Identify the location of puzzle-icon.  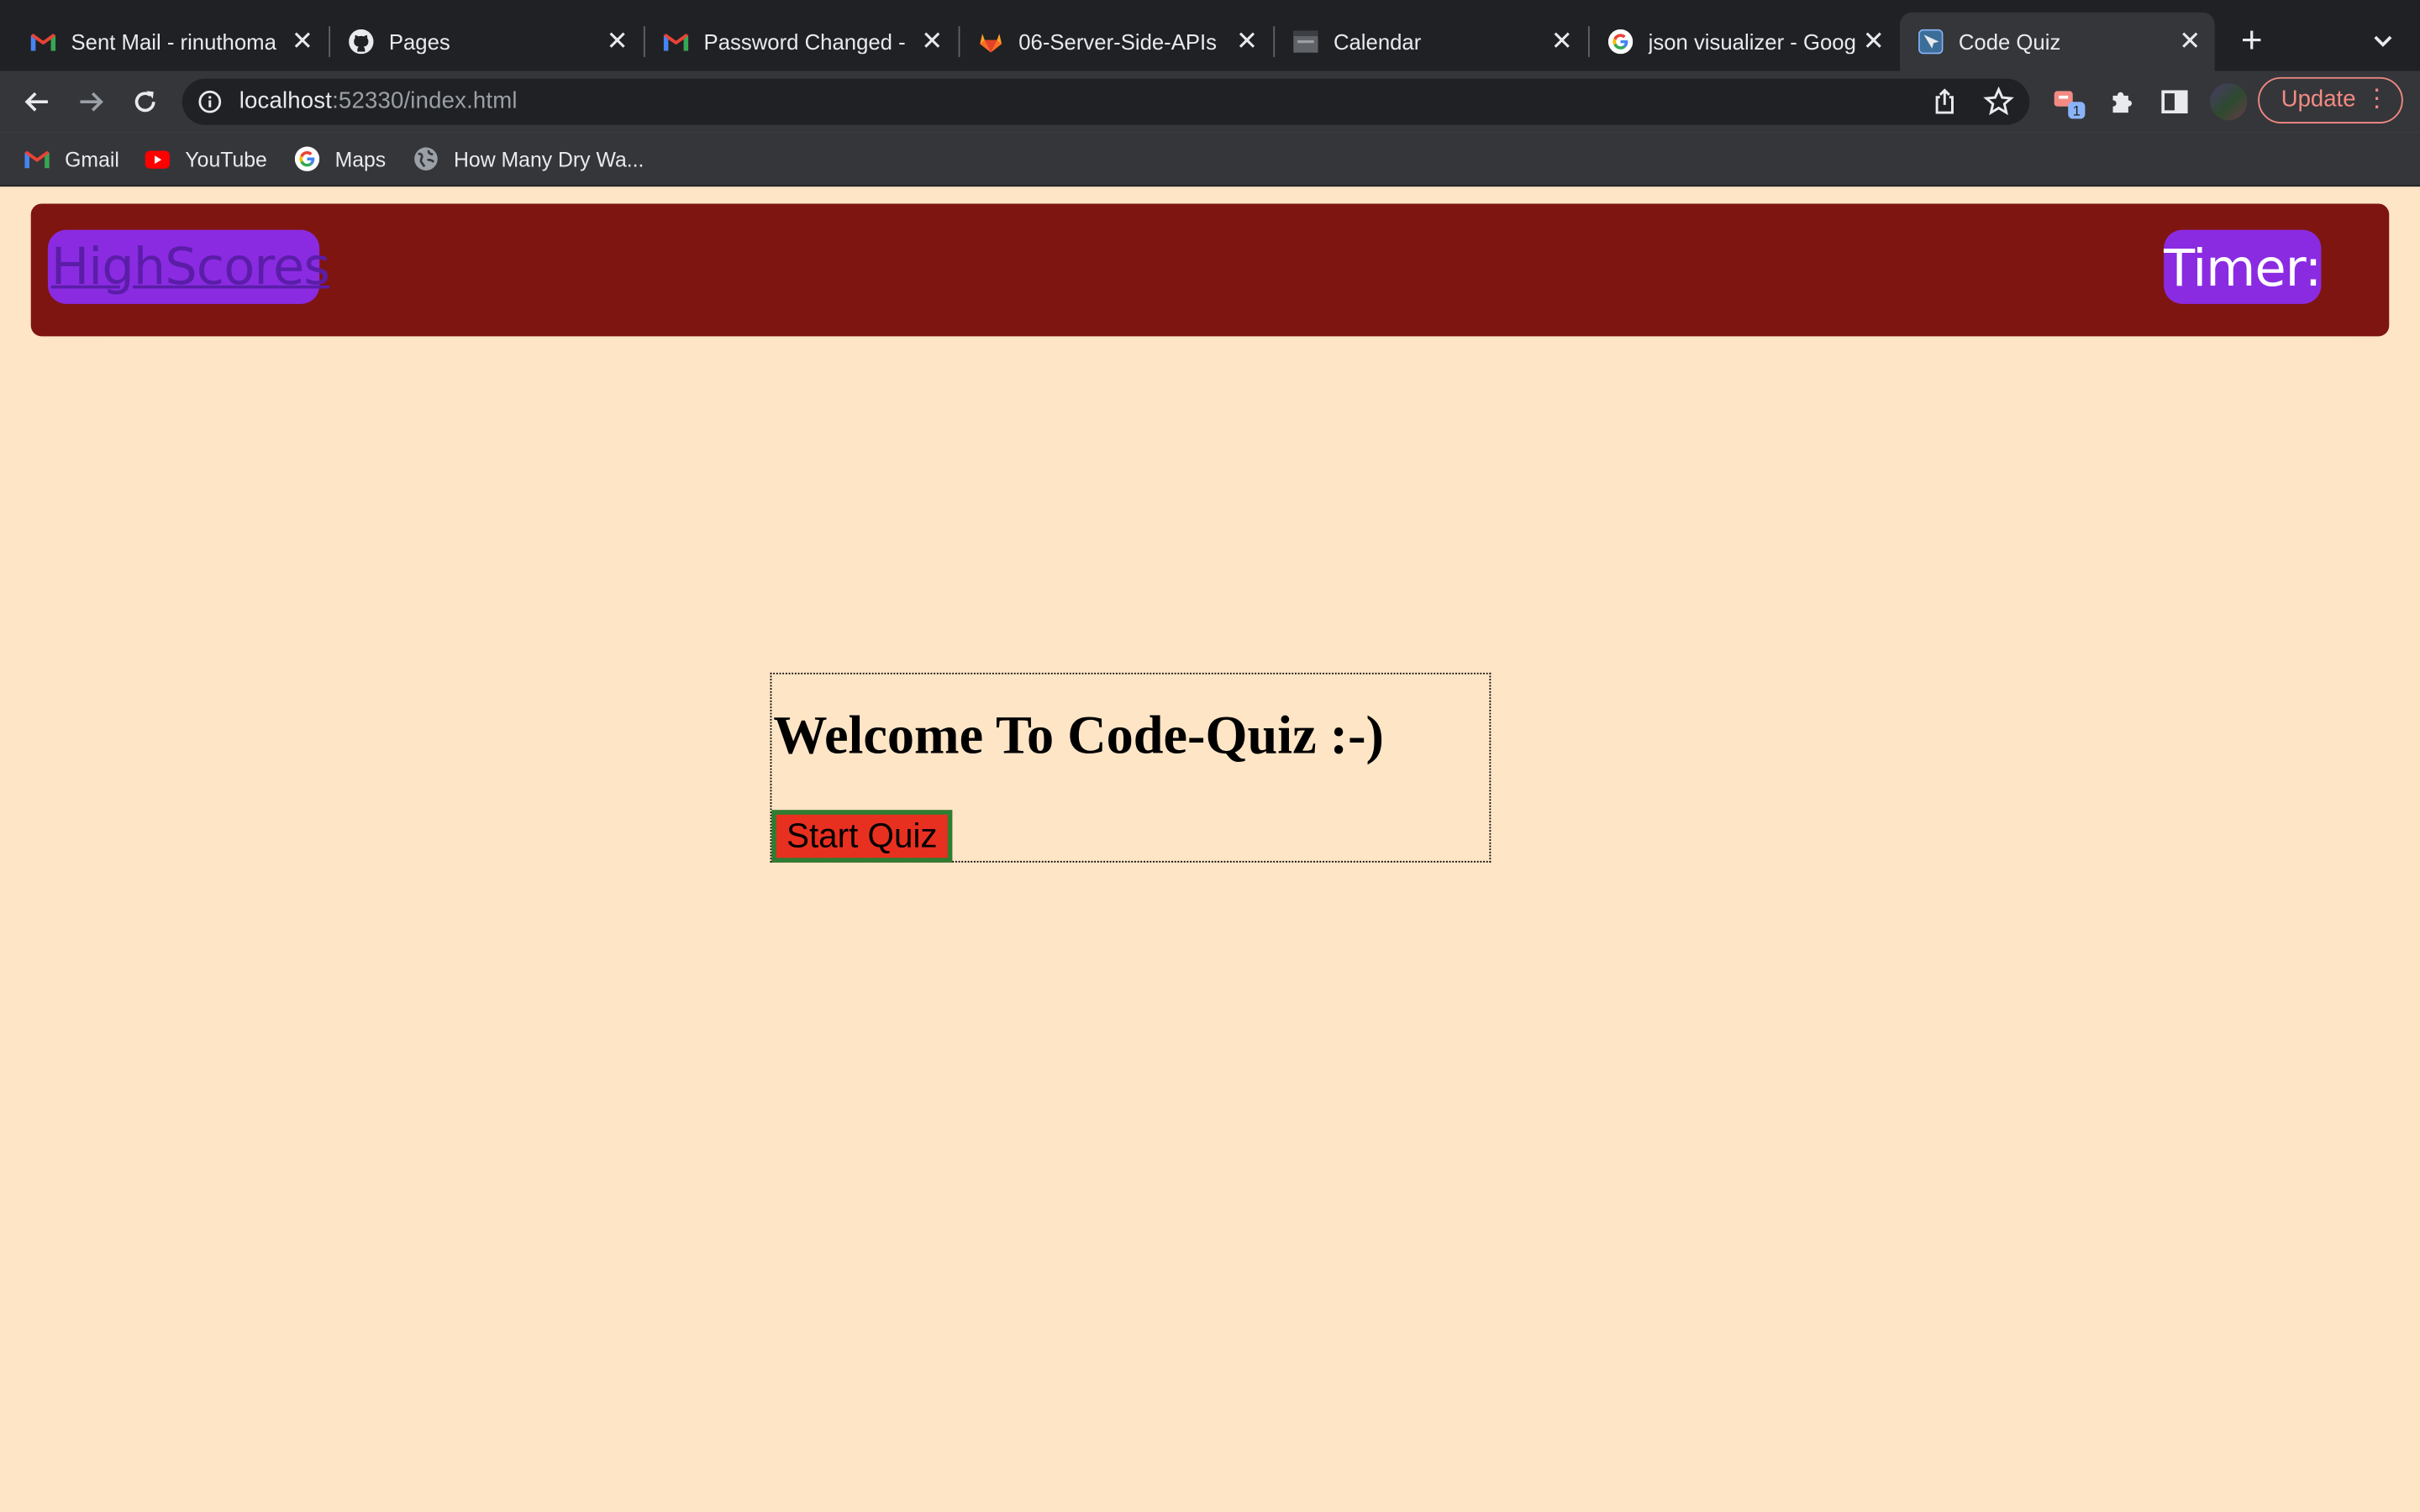
(2122, 102).